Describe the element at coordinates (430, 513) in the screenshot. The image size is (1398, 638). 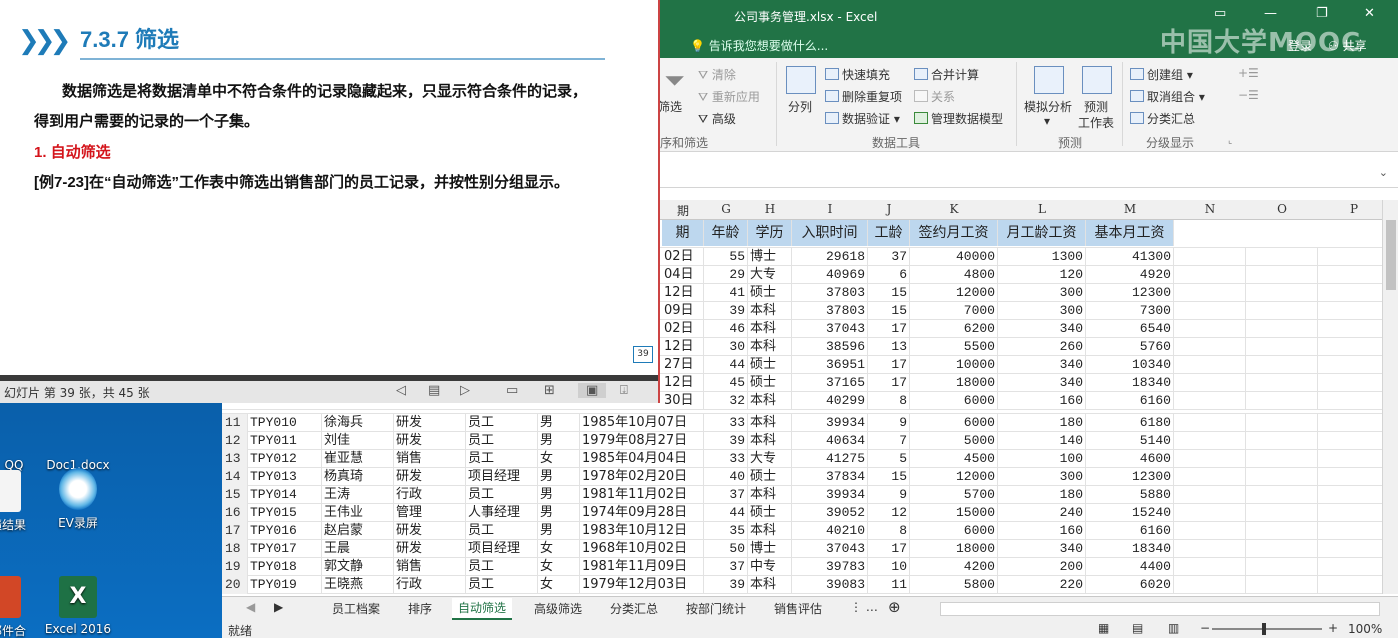
I see `cell-dept: 管理` at that location.